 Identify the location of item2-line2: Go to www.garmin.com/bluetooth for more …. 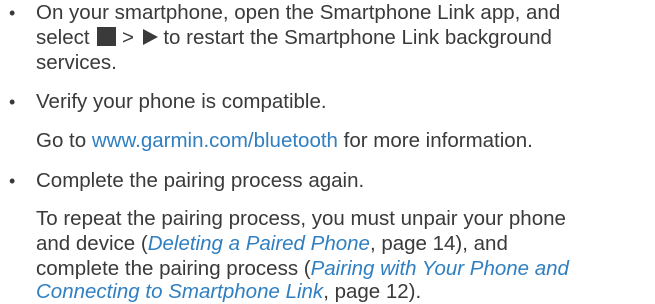
(284, 140).